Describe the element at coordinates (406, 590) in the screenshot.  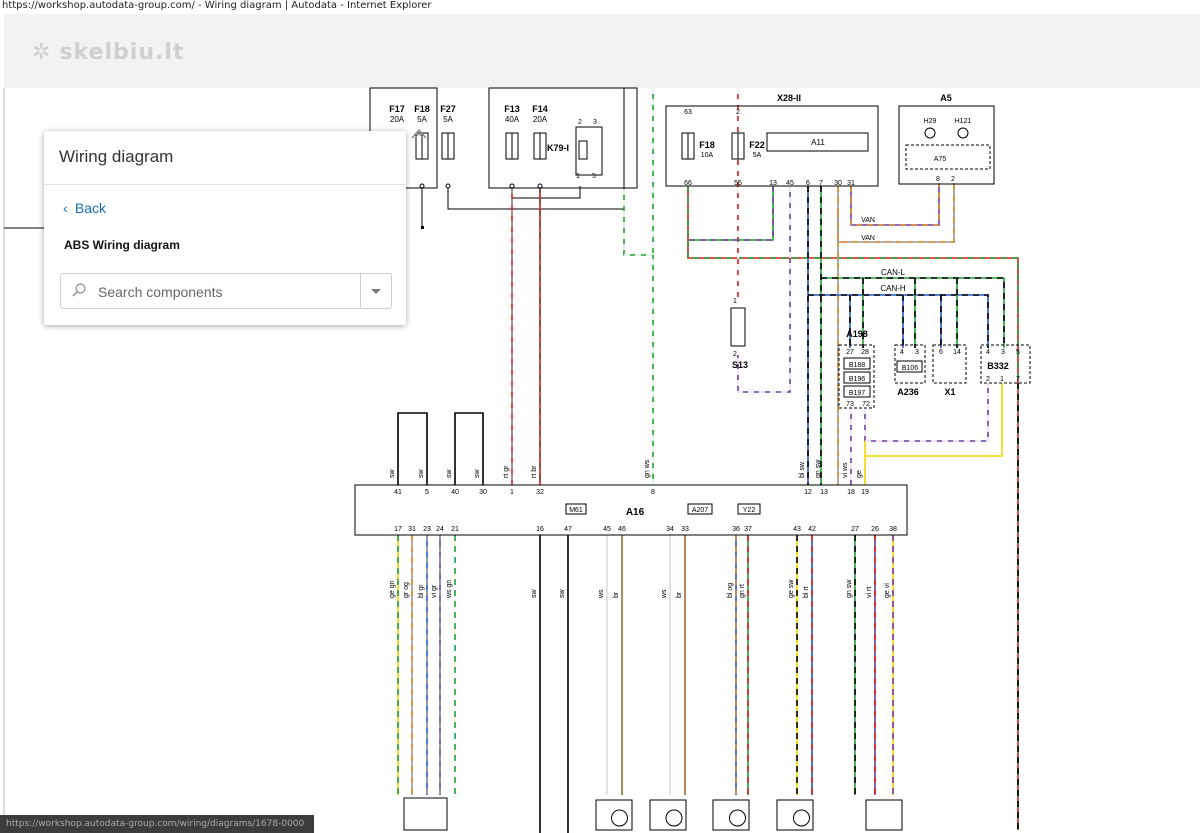
I see `wire-code: gr og` at that location.